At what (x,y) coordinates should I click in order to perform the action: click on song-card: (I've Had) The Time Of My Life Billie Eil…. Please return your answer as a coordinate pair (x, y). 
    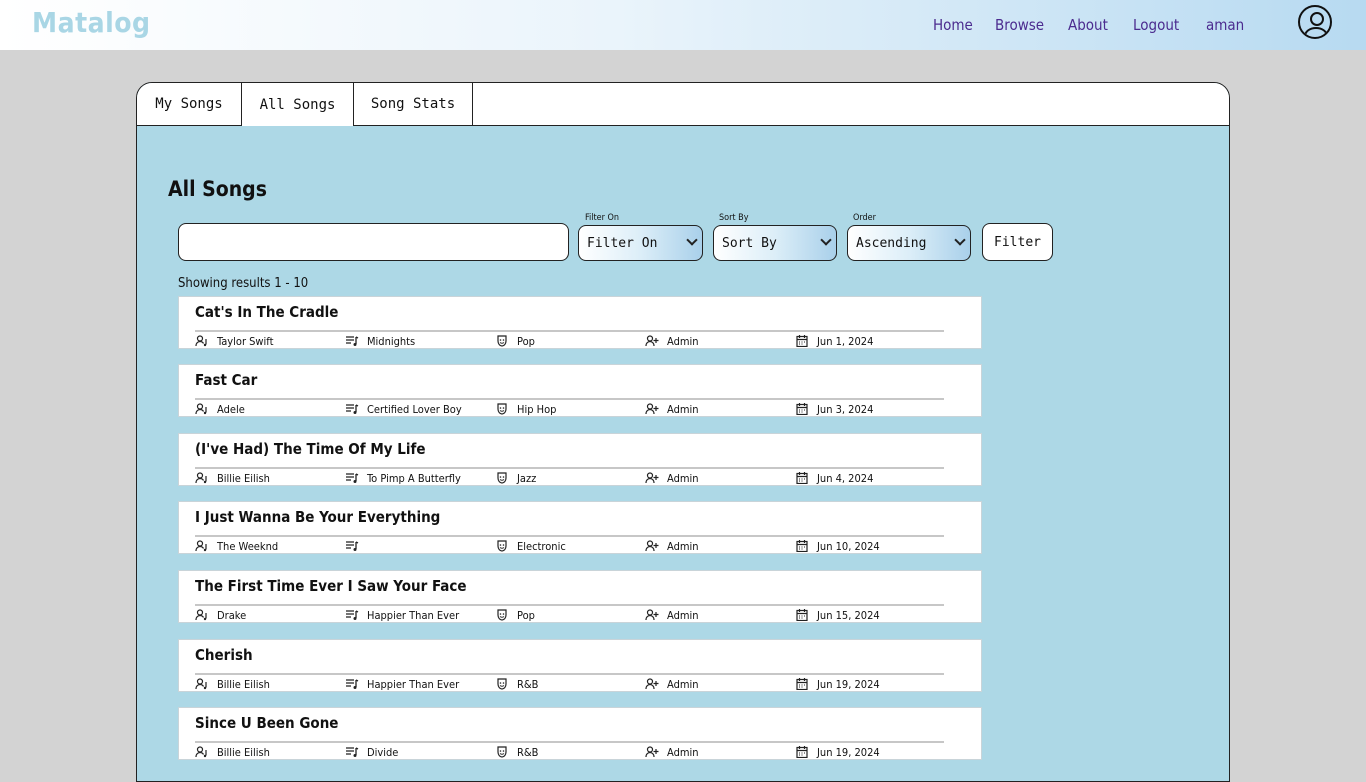
    Looking at the image, I should click on (580, 459).